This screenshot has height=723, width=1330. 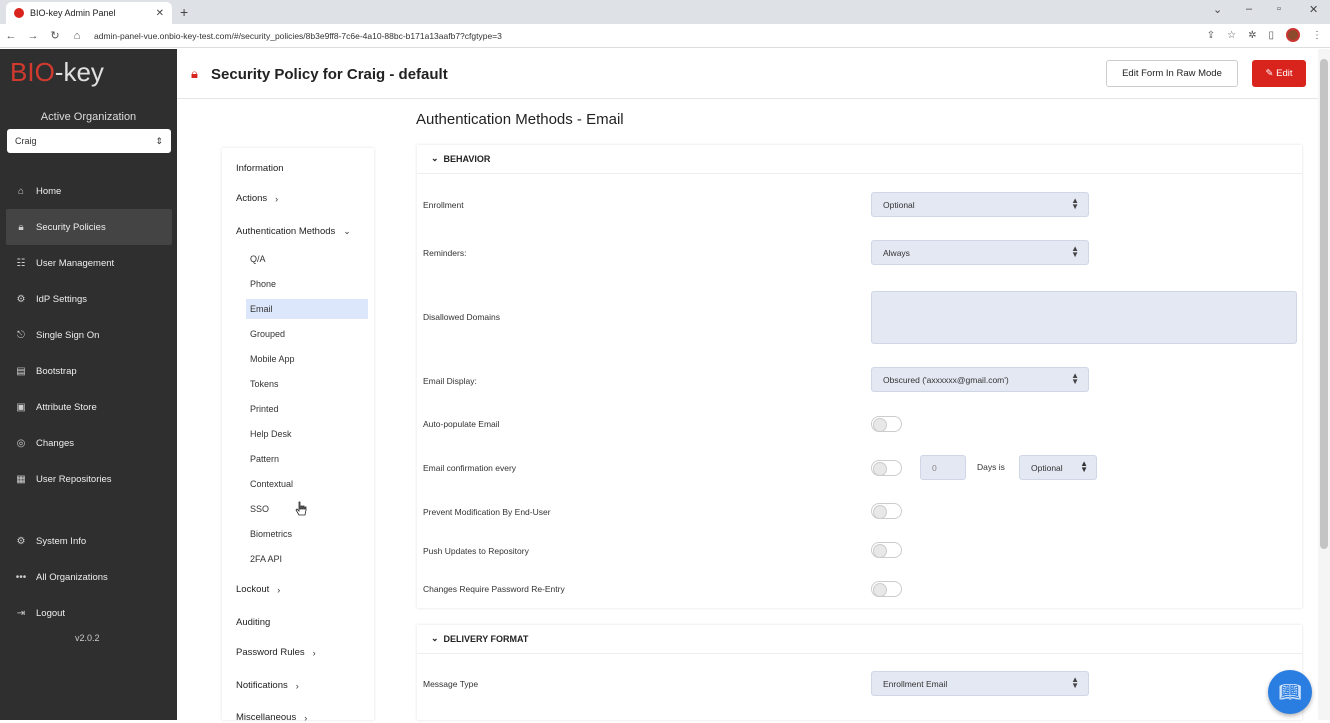 I want to click on reminders-select: Always ▲ ▼, so click(x=980, y=252).